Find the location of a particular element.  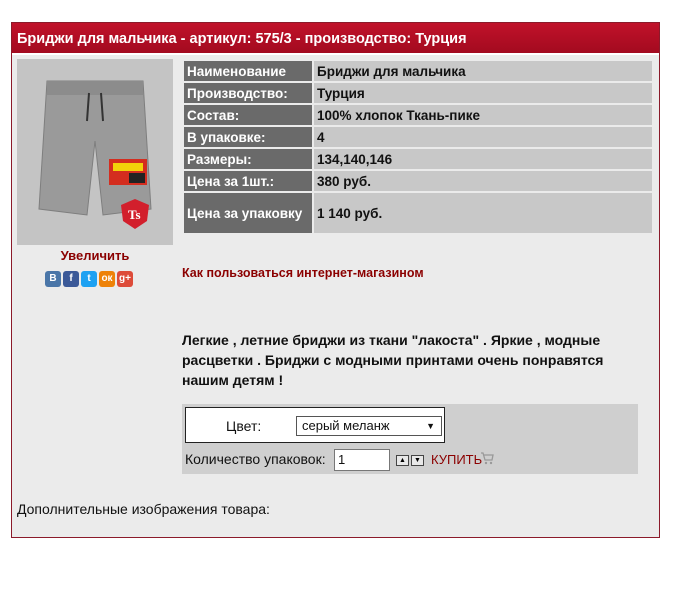

color-select: серый меланж ▼ is located at coordinates (369, 426).